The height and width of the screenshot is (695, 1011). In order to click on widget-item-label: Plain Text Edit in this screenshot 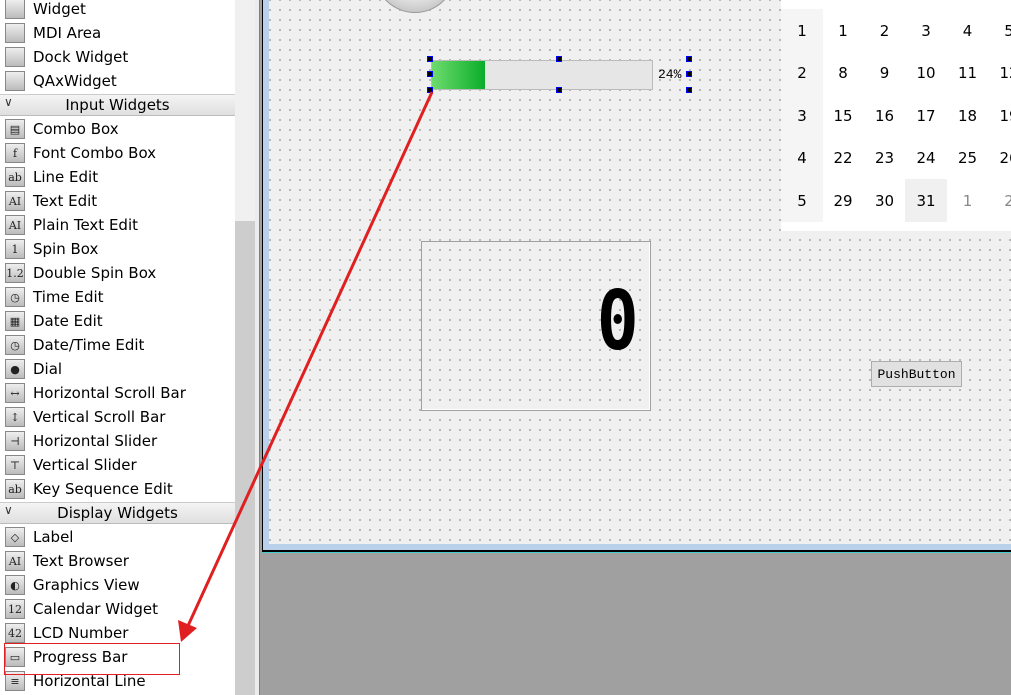, I will do `click(85, 225)`.